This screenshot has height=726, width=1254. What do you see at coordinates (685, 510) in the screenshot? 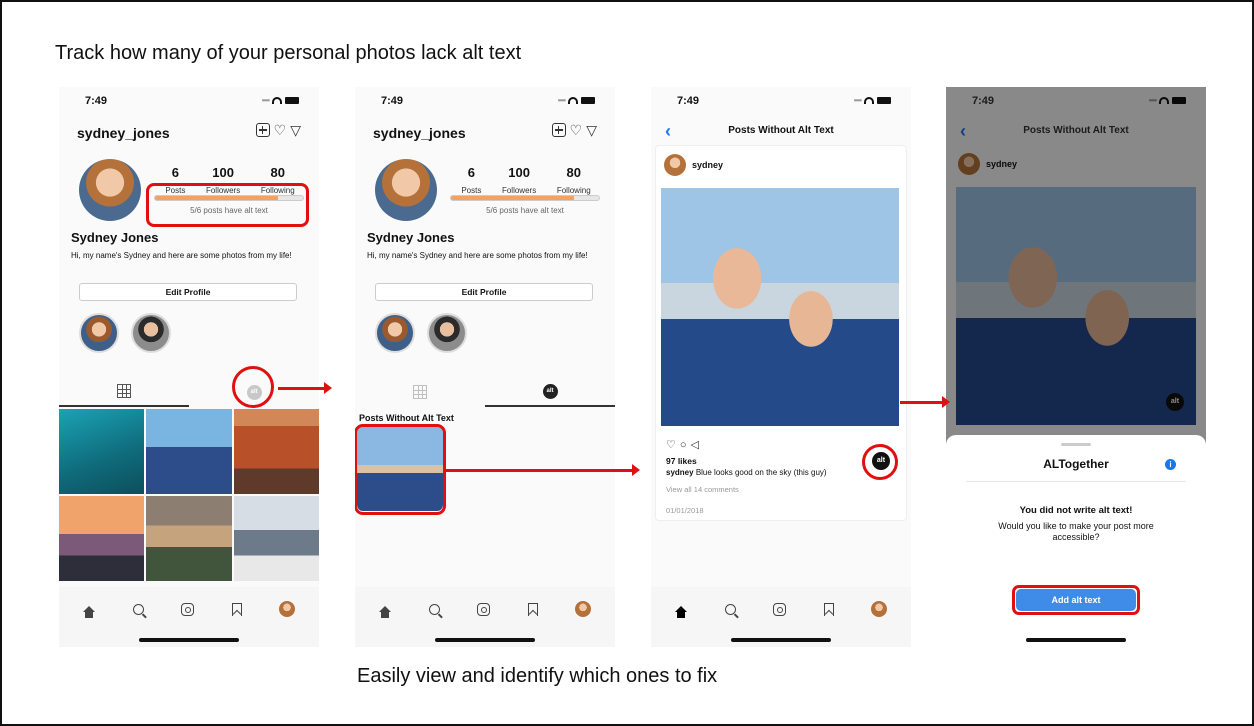
I see `post-date: 01/01/2018` at bounding box center [685, 510].